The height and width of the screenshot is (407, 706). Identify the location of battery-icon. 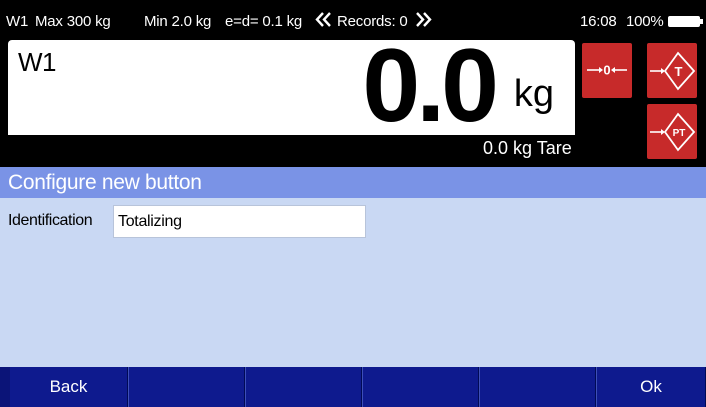
(685, 21).